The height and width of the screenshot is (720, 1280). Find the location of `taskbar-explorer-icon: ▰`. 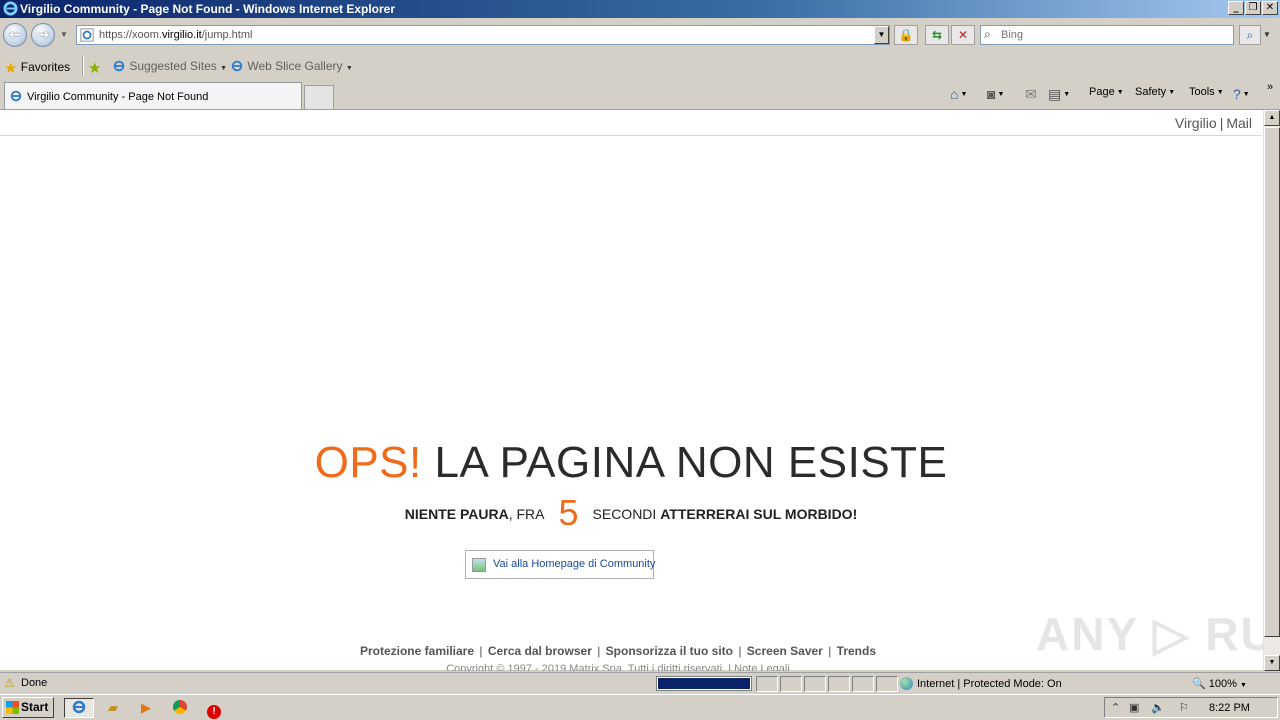

taskbar-explorer-icon: ▰ is located at coordinates (113, 708).